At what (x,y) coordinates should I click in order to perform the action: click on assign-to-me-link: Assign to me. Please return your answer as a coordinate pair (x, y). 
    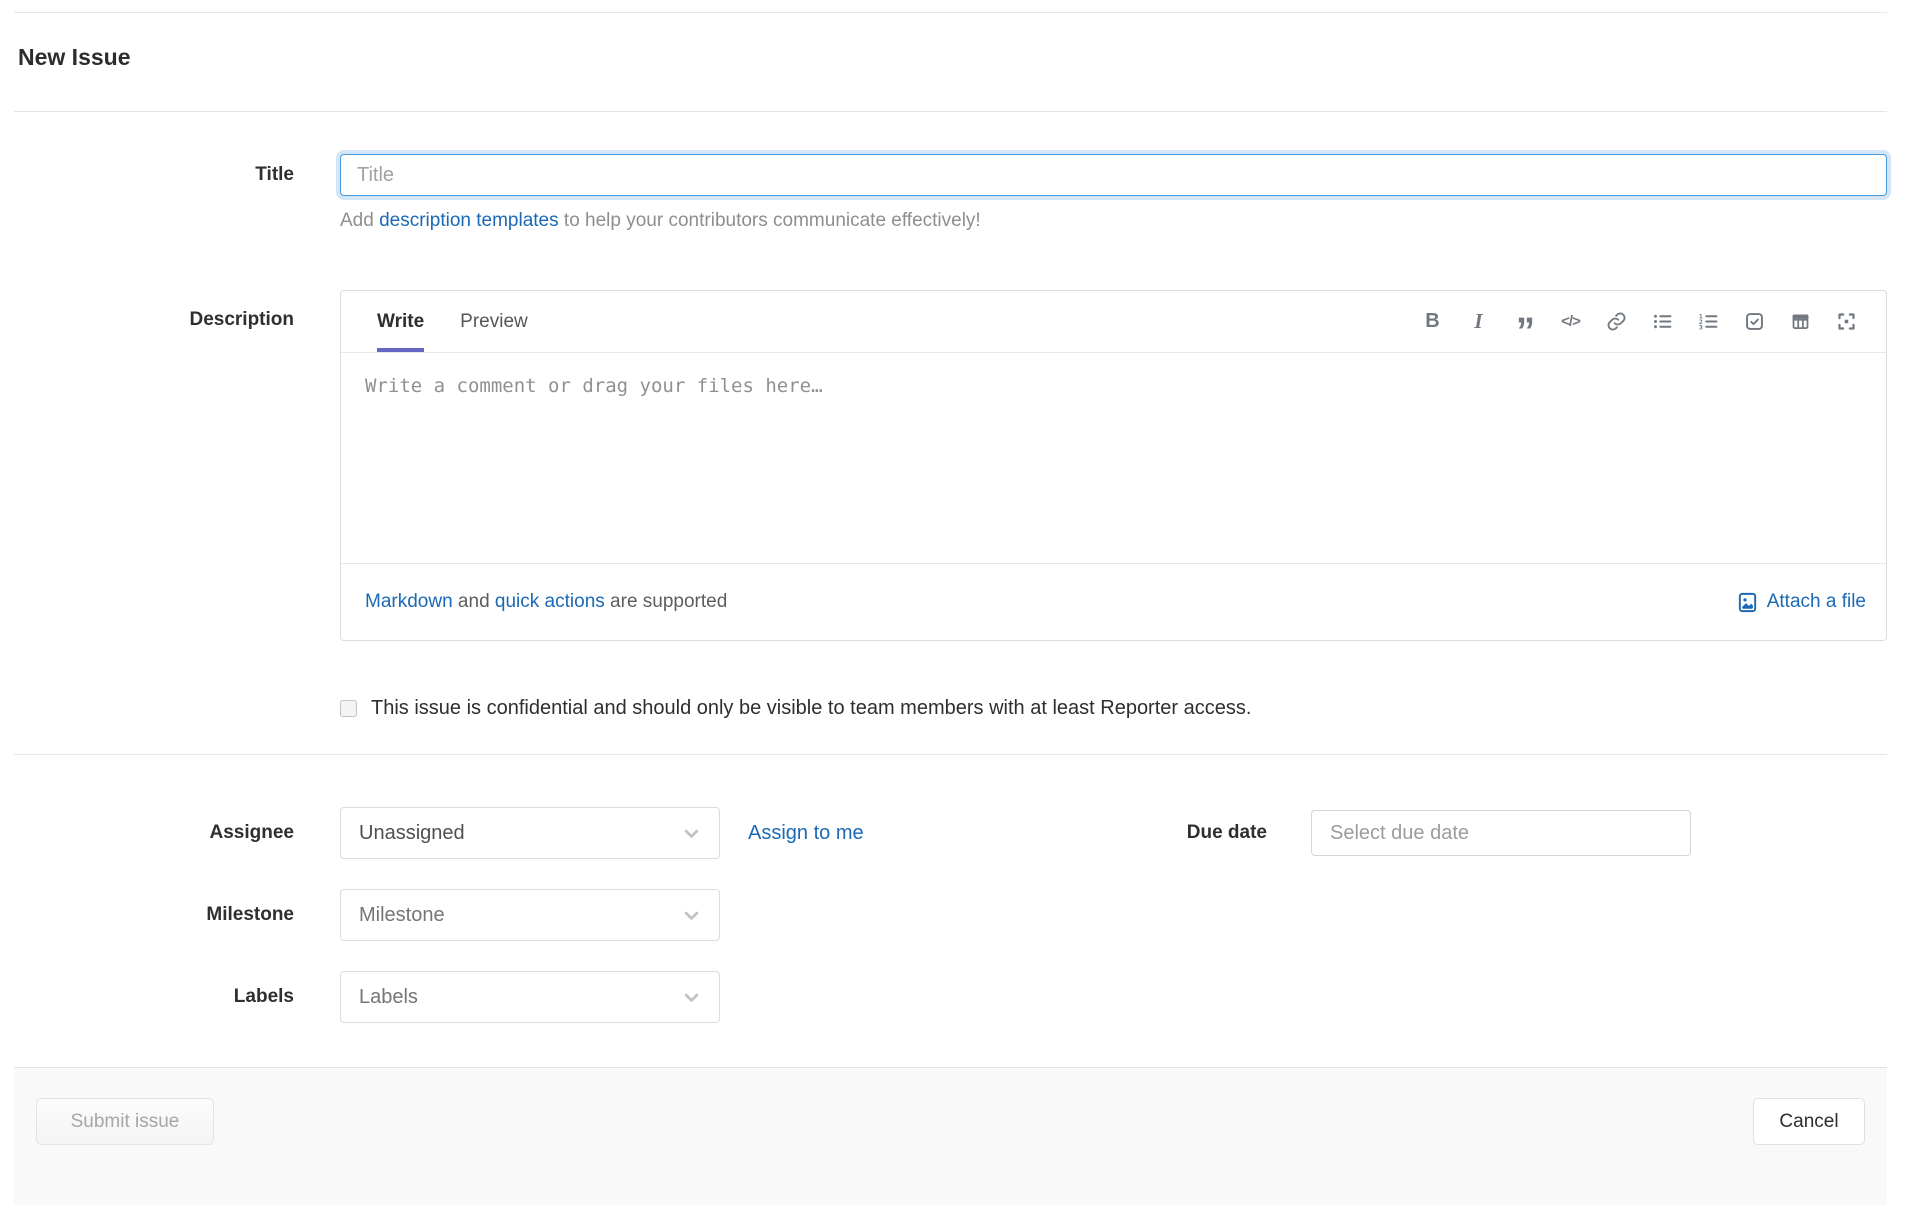
    Looking at the image, I should click on (806, 833).